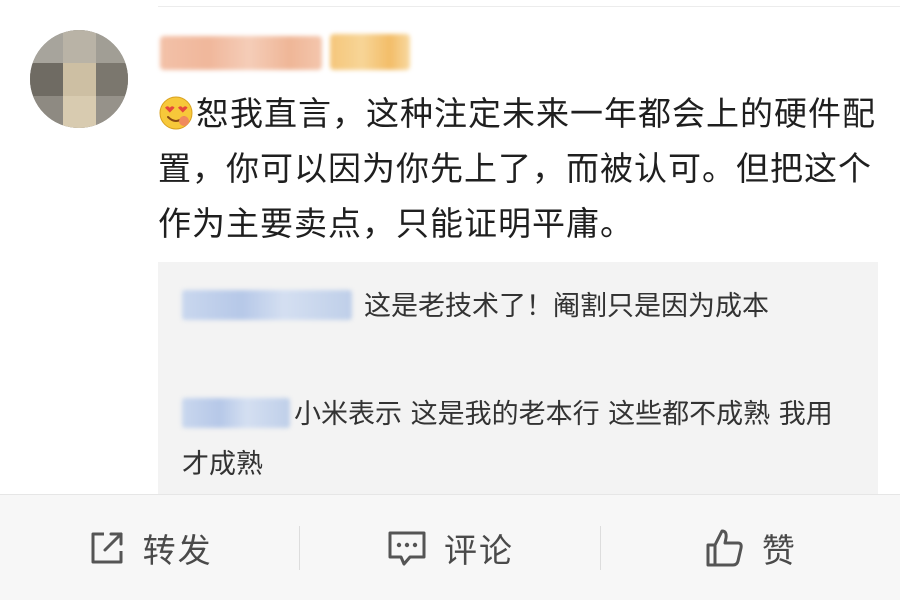 The width and height of the screenshot is (900, 600). Describe the element at coordinates (176, 111) in the screenshot. I see `heart-eyes-face-icon` at that location.